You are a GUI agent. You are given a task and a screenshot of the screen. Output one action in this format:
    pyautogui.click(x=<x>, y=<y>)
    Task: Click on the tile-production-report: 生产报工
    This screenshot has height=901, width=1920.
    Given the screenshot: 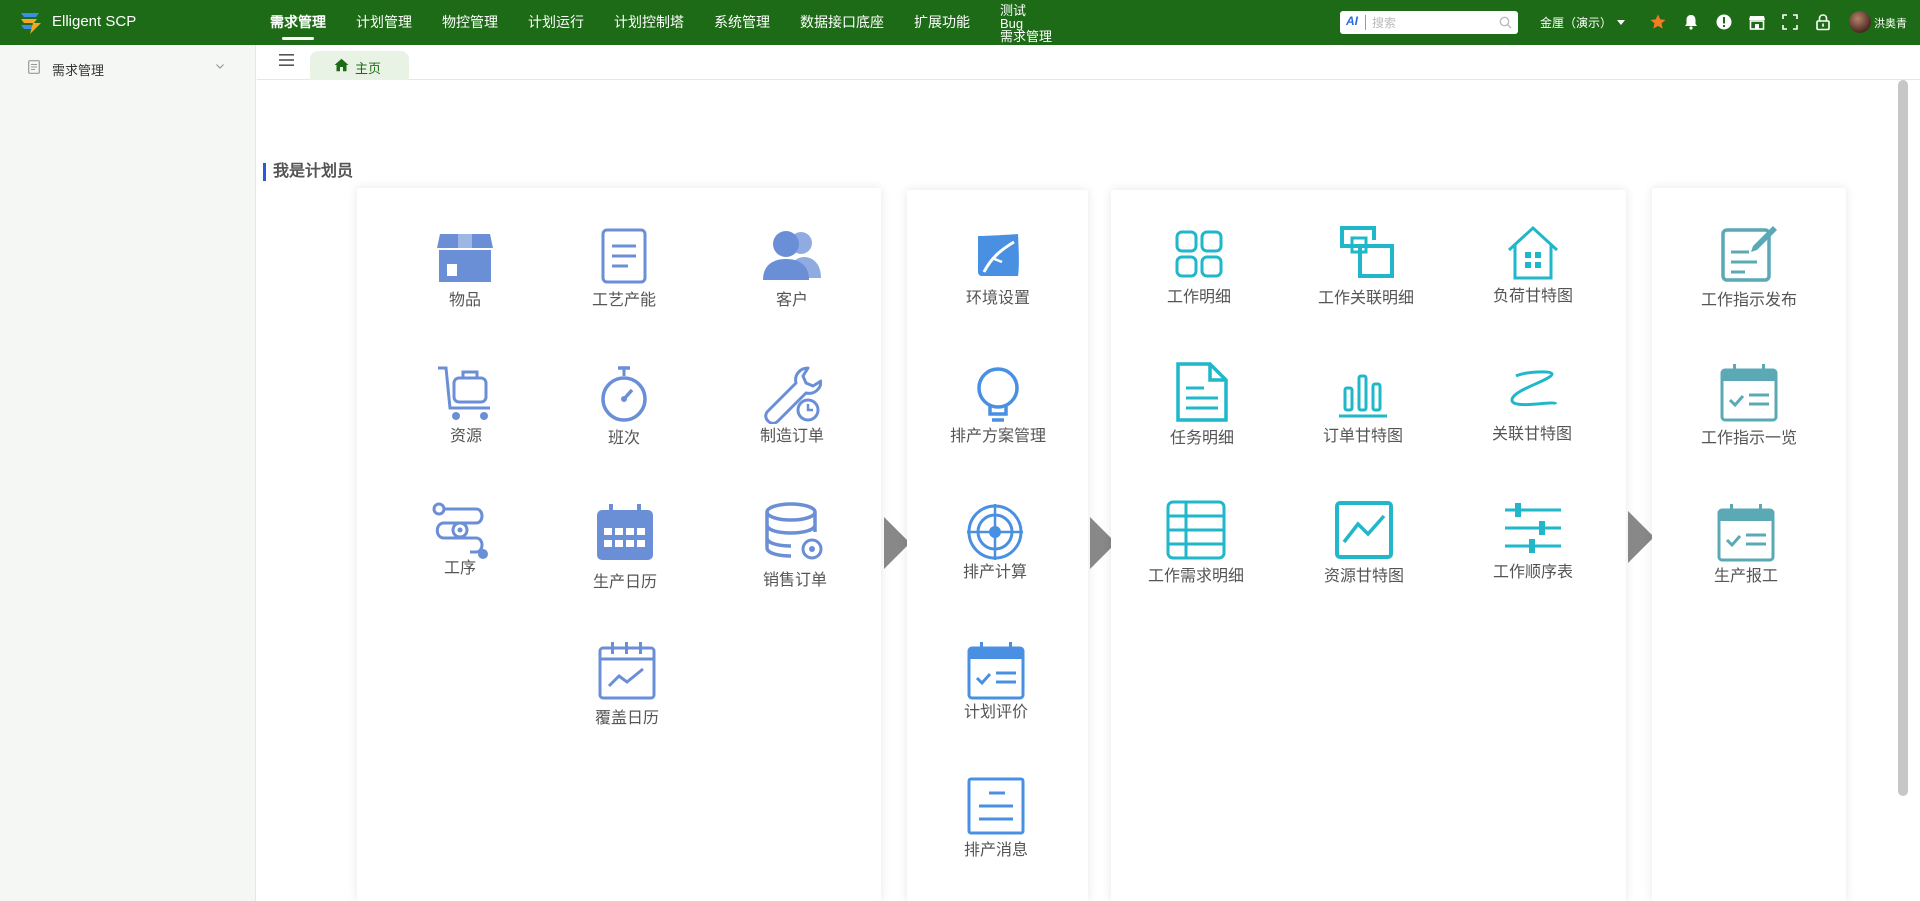 What is the action you would take?
    pyautogui.click(x=1746, y=557)
    